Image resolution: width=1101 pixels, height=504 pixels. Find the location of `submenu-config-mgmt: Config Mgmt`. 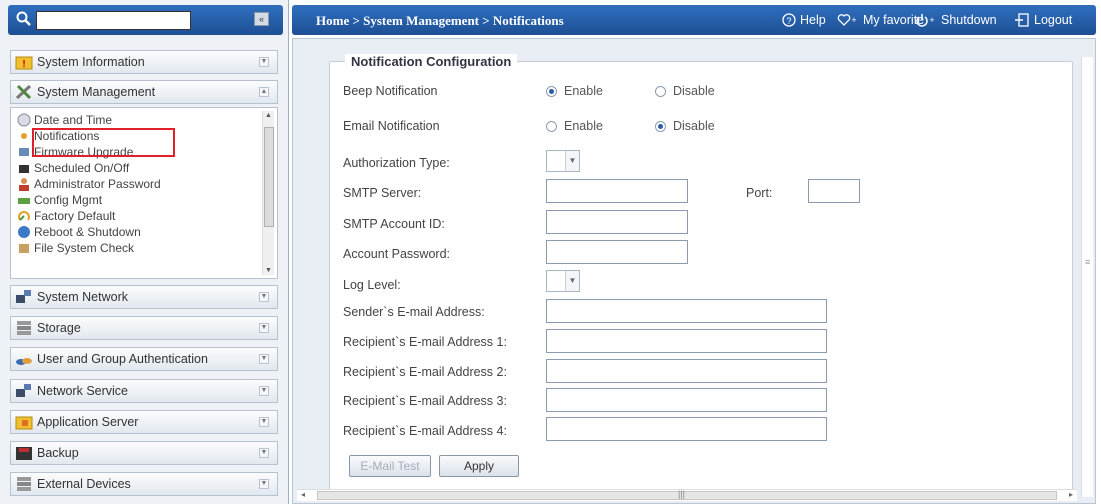

submenu-config-mgmt: Config Mgmt is located at coordinates (59, 200).